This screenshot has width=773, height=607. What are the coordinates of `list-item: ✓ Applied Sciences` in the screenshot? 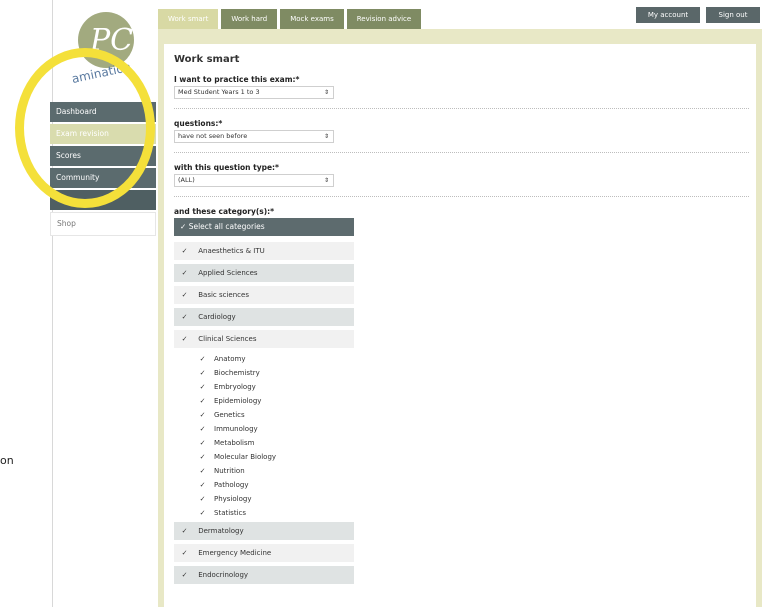 It's located at (264, 273).